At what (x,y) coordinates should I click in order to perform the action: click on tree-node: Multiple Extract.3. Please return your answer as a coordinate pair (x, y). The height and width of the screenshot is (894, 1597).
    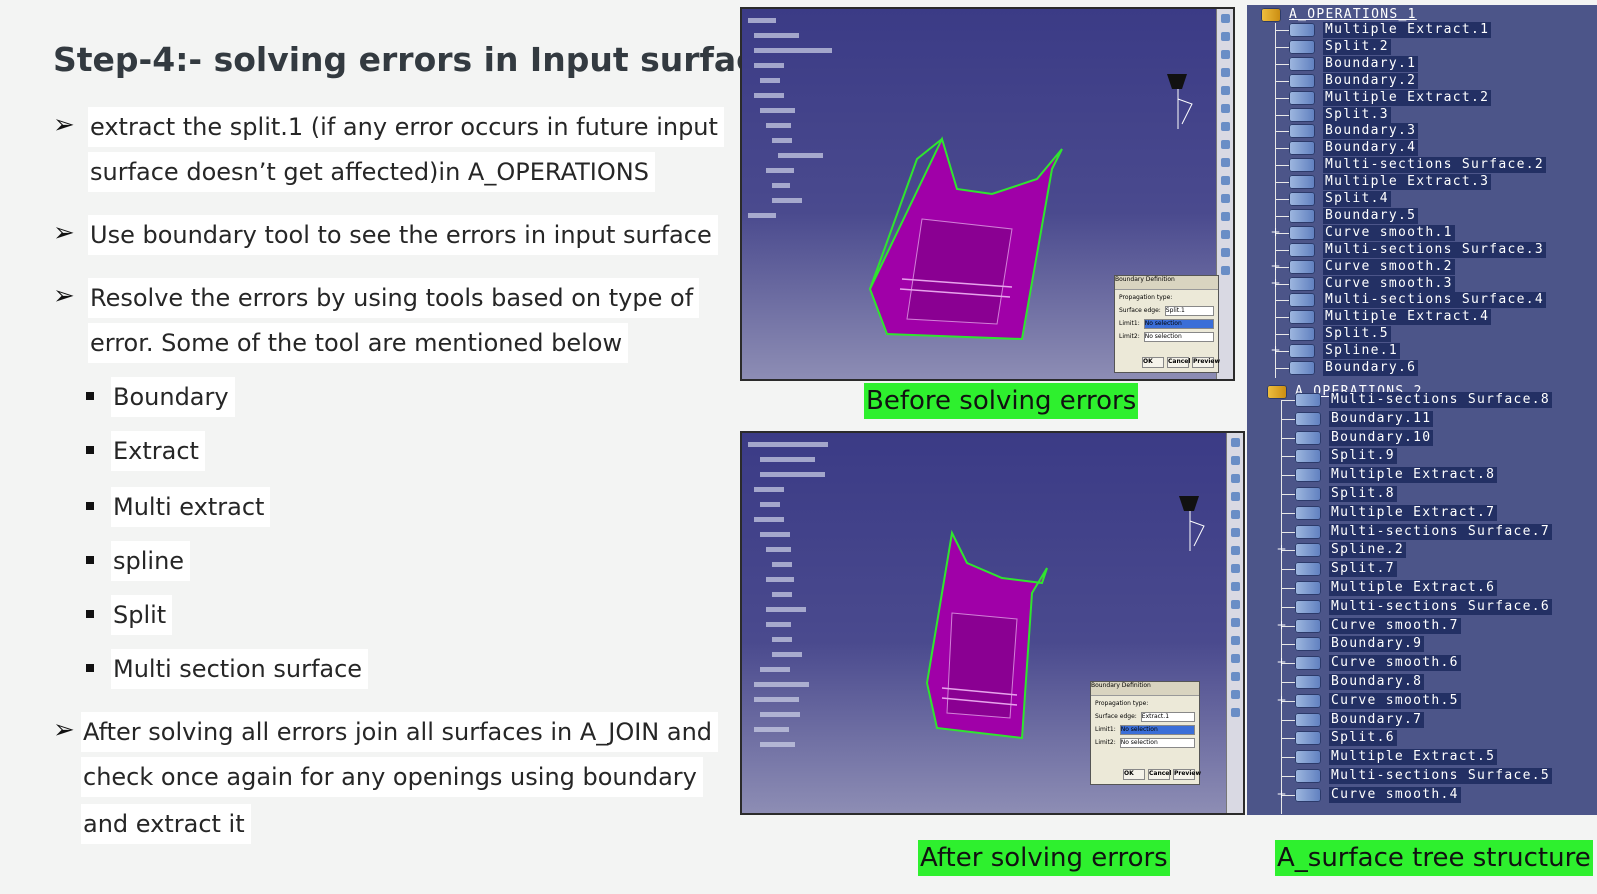
    Looking at the image, I should click on (1390, 182).